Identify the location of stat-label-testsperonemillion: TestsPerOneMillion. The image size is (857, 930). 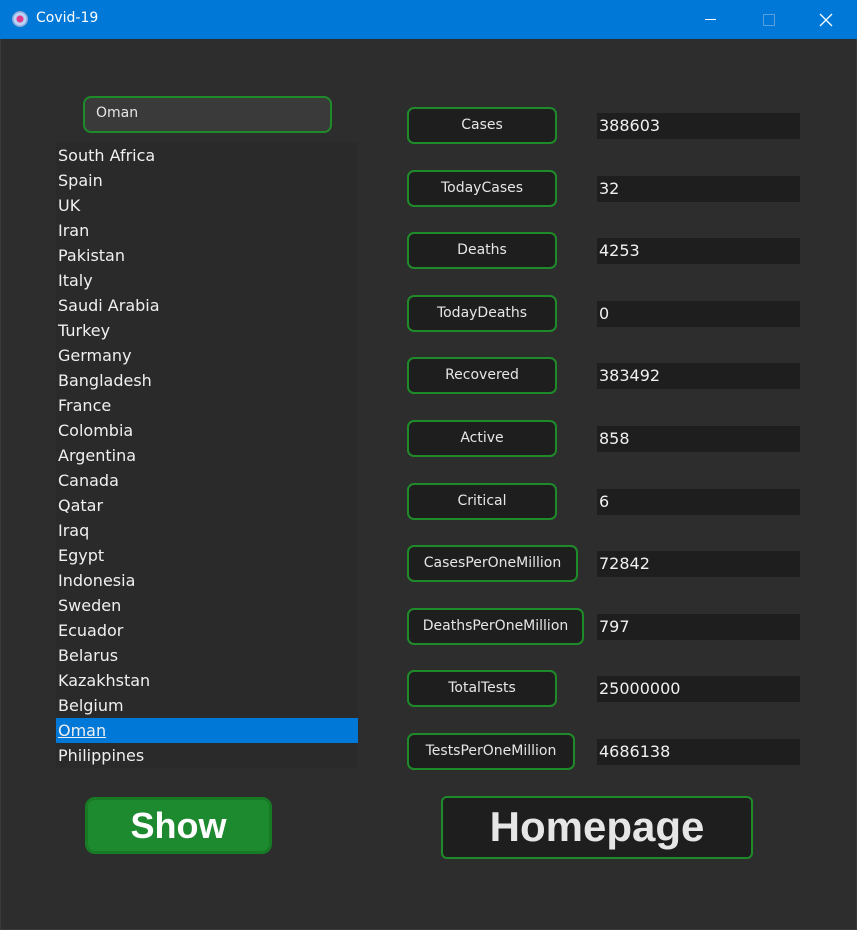
(491, 751).